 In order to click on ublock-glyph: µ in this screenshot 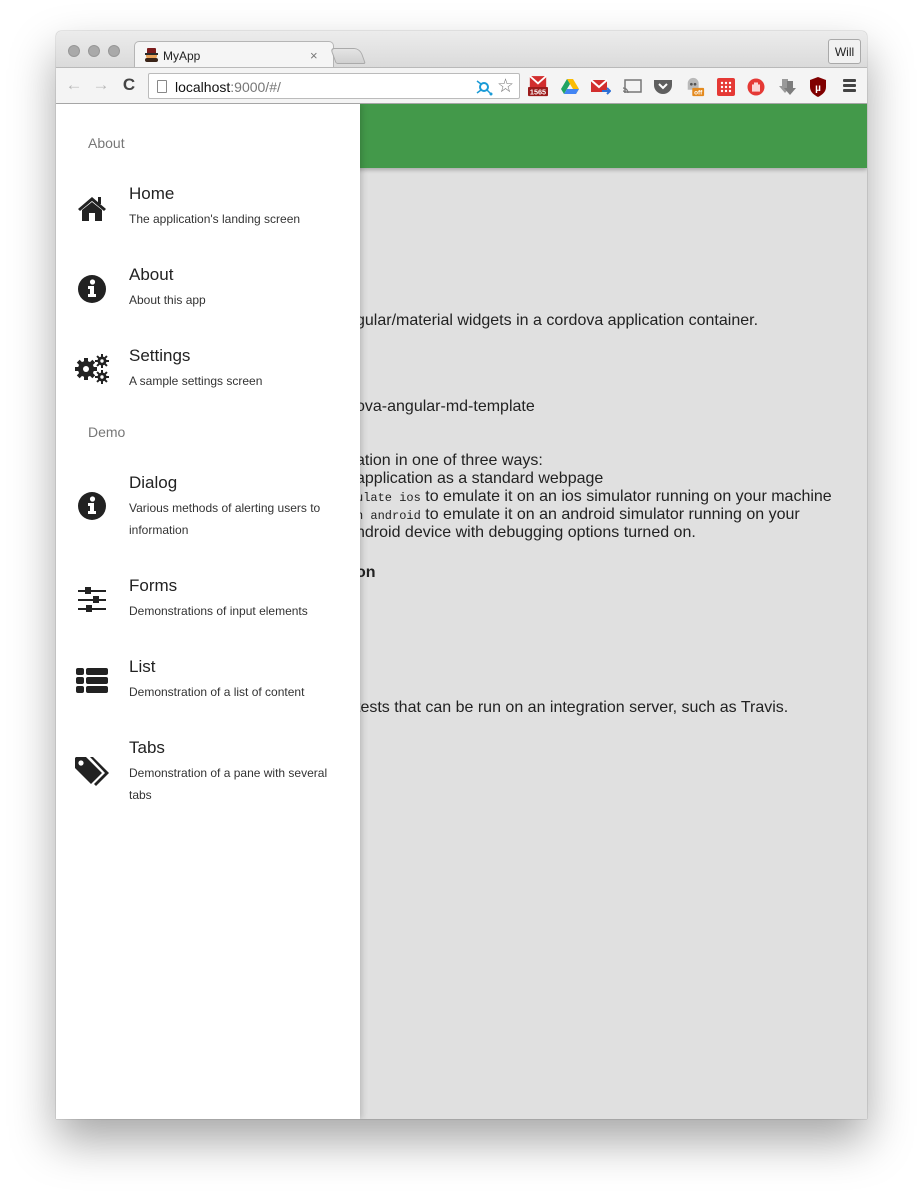, I will do `click(818, 88)`.